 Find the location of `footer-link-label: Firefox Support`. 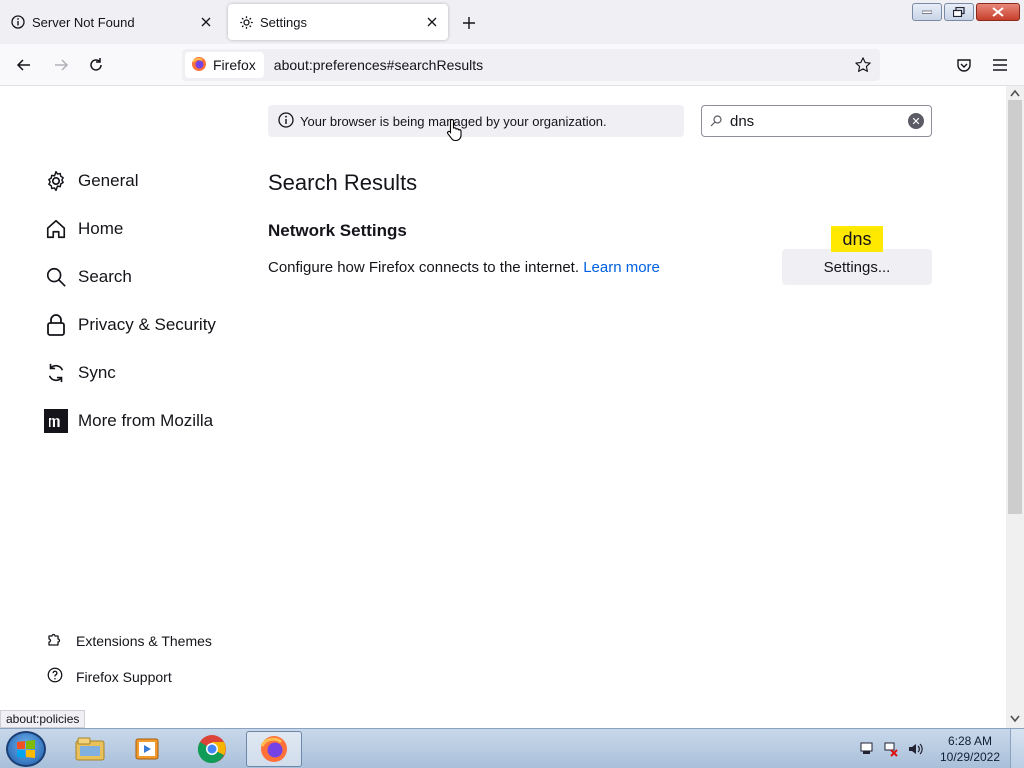

footer-link-label: Firefox Support is located at coordinates (124, 676).